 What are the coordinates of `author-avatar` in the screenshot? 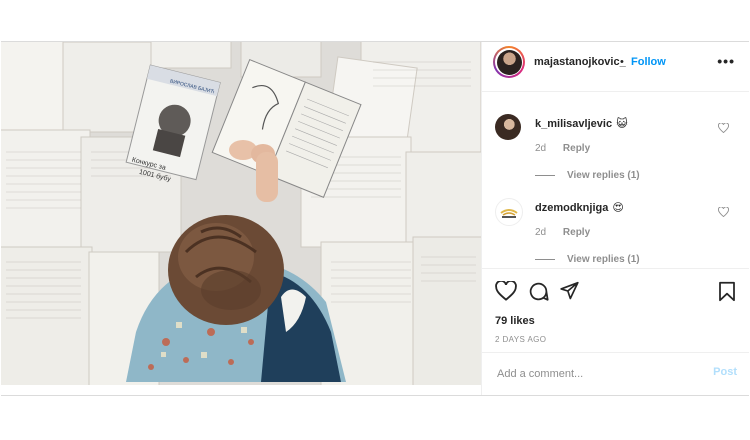 It's located at (509, 62).